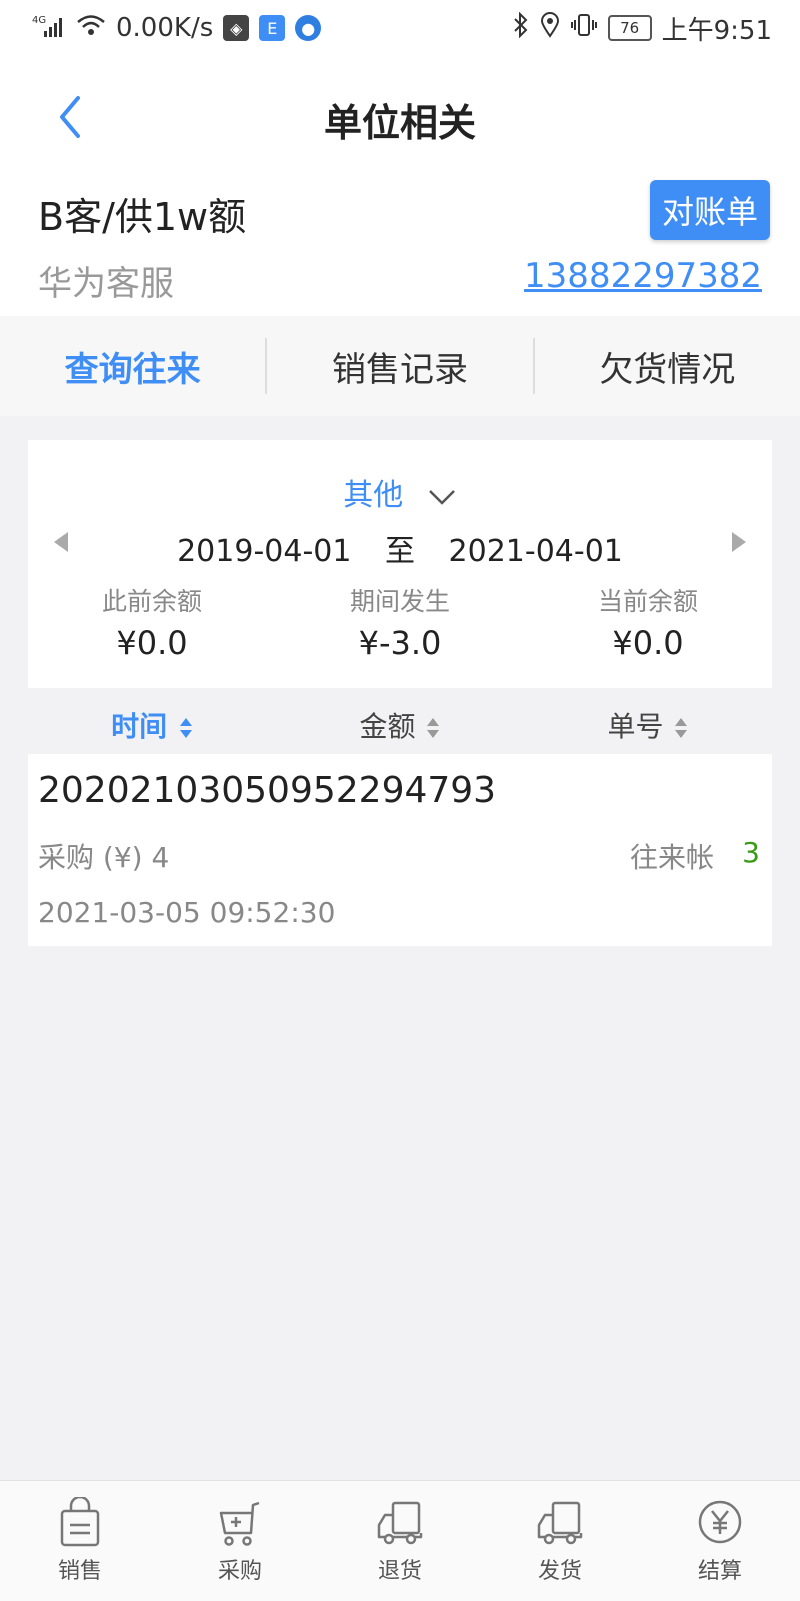 The image size is (800, 1601). I want to click on sort-bar: 时间 金额 单号, so click(400, 725).